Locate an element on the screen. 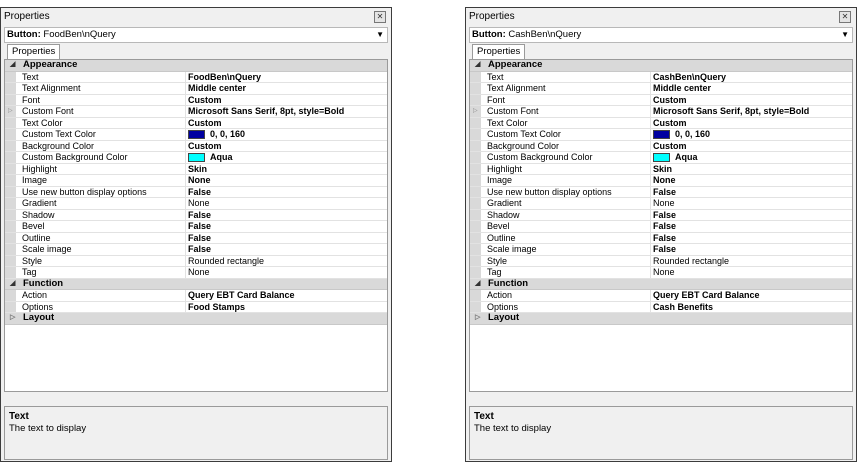  property-row: Text FoodBen\nQuery is located at coordinates (196, 77).